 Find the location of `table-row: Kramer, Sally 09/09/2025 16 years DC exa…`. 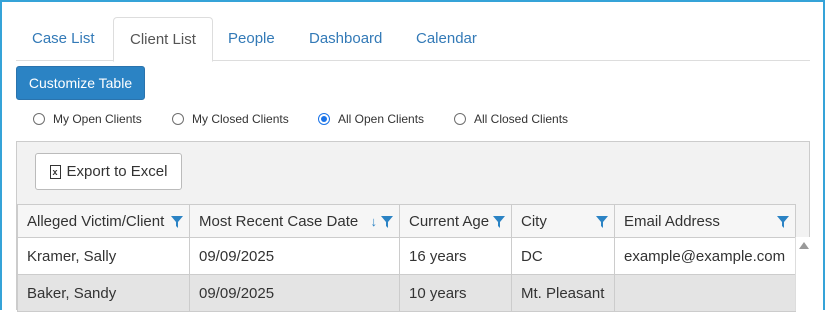

table-row: Kramer, Sally 09/09/2025 16 years DC exa… is located at coordinates (406, 256).